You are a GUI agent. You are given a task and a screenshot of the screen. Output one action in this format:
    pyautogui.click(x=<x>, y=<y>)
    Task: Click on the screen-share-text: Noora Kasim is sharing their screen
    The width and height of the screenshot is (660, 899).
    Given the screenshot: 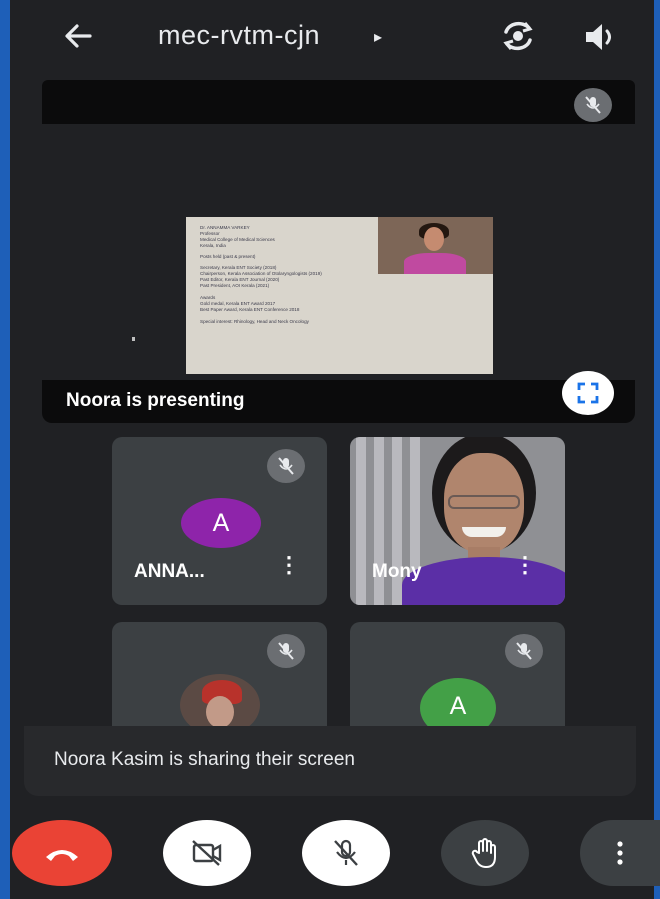 What is the action you would take?
    pyautogui.click(x=204, y=759)
    